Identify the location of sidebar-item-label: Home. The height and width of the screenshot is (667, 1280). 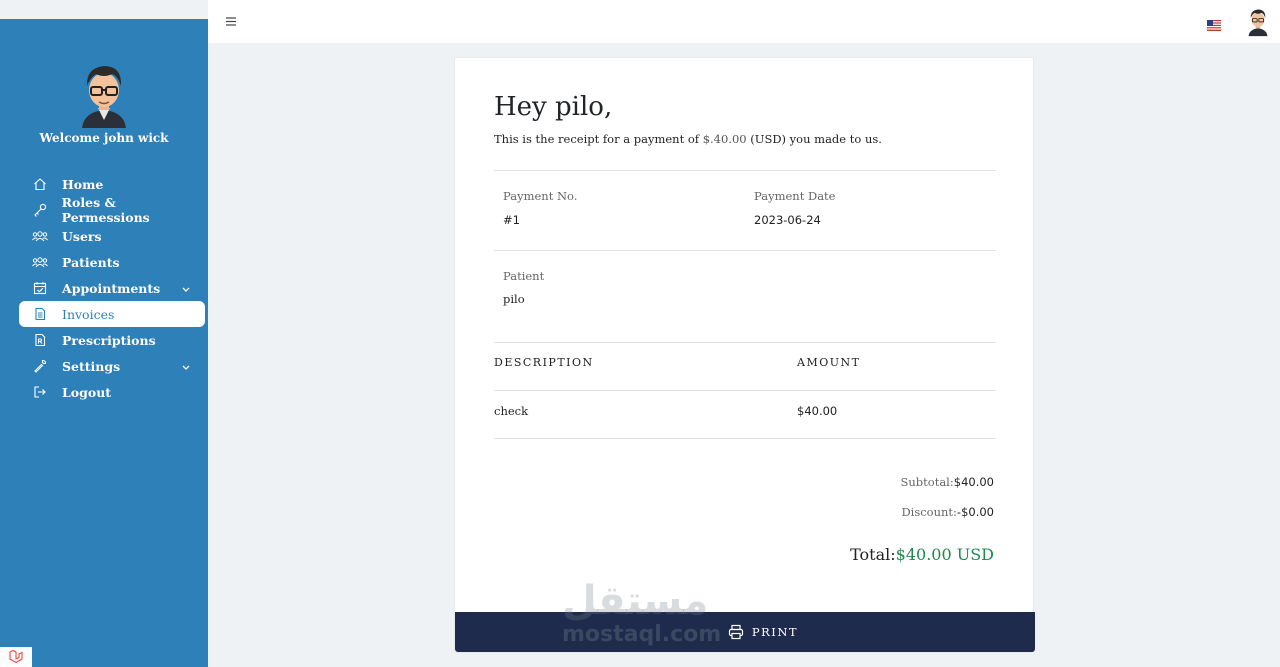
(83, 184).